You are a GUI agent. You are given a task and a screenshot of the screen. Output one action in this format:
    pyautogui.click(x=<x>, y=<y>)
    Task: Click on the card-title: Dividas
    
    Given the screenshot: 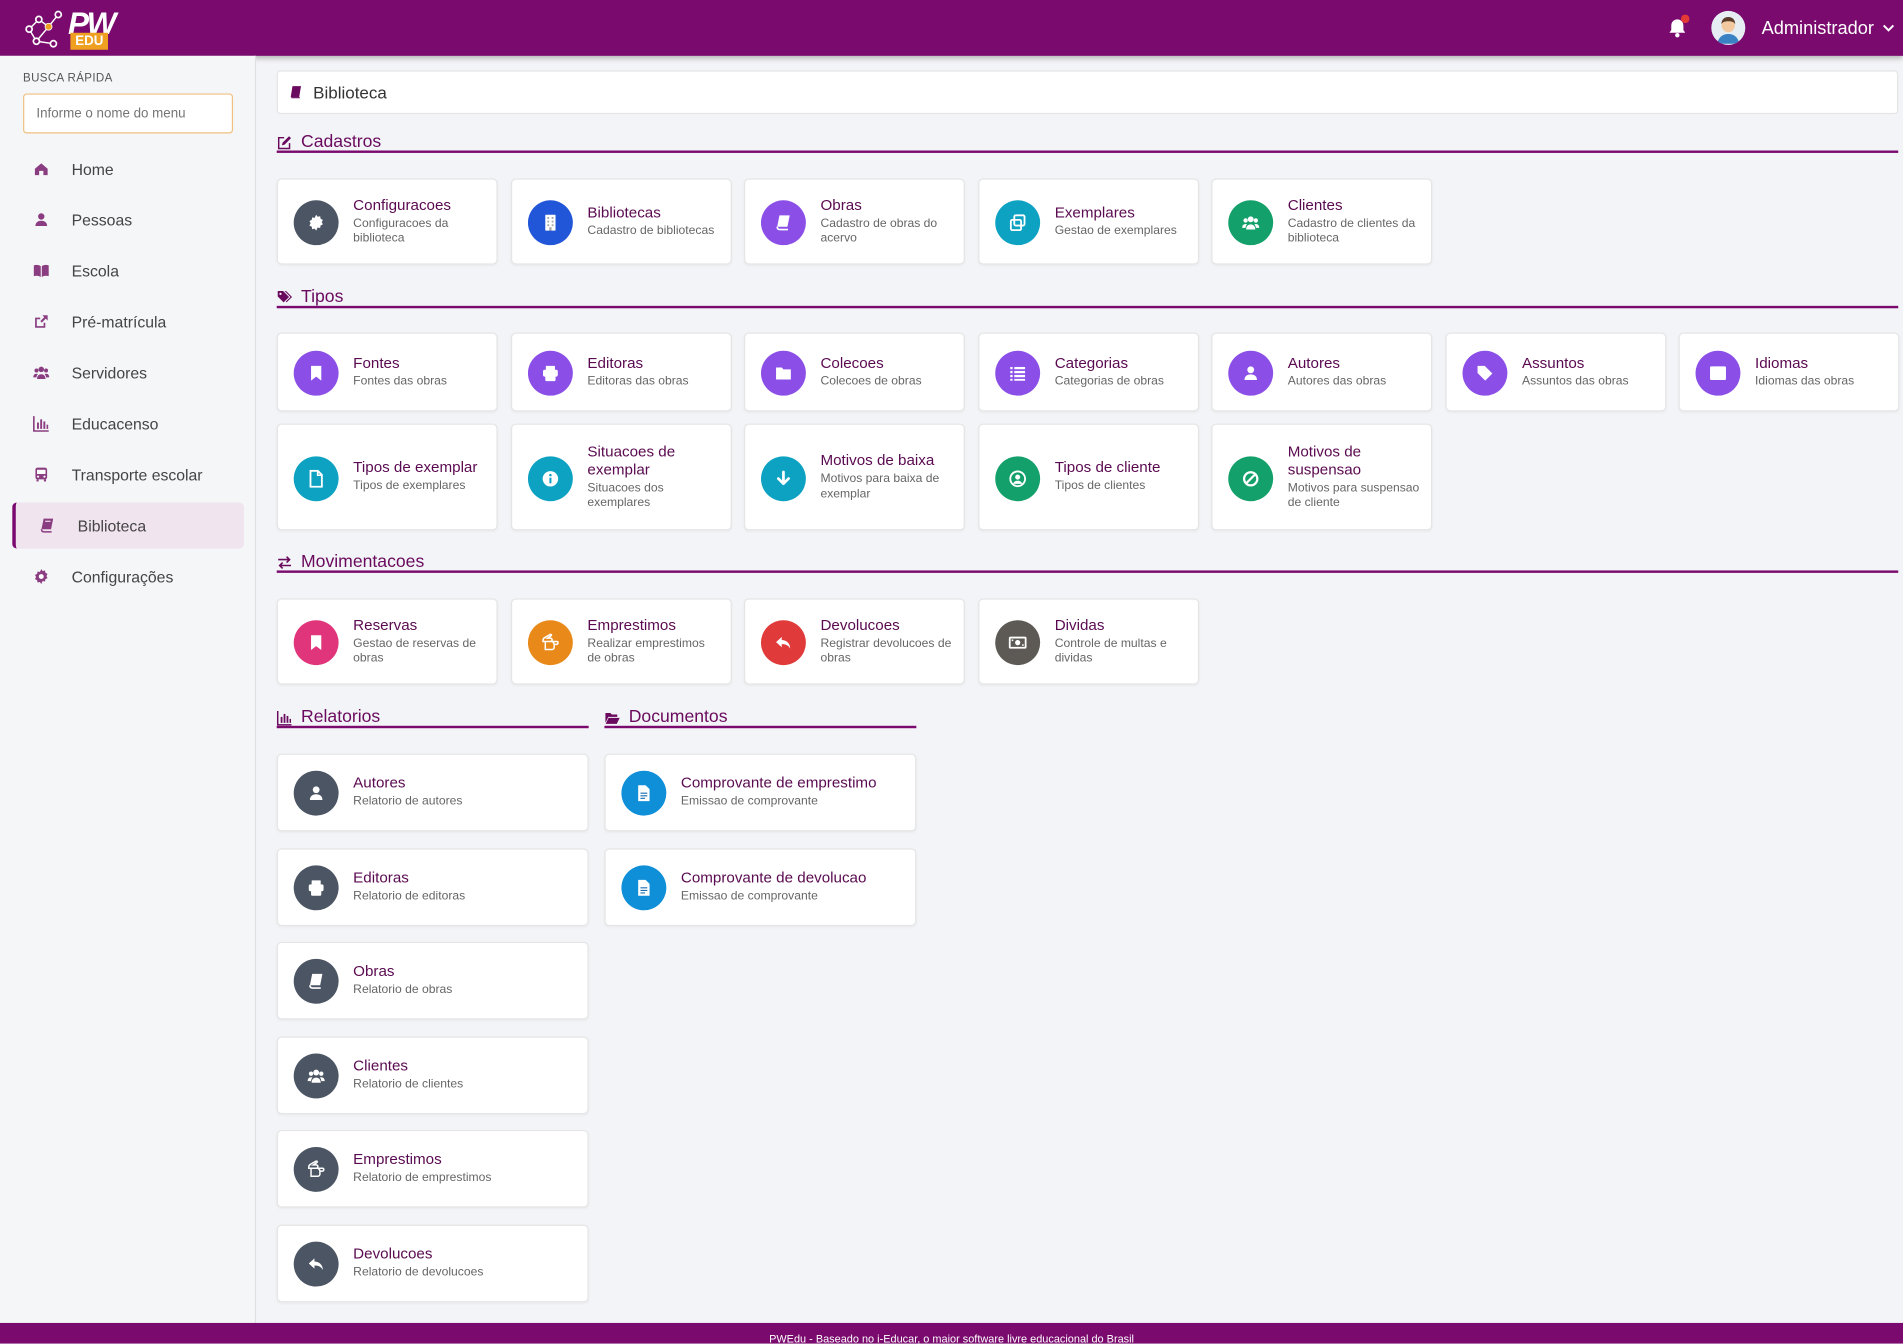 What is the action you would take?
    pyautogui.click(x=1079, y=624)
    